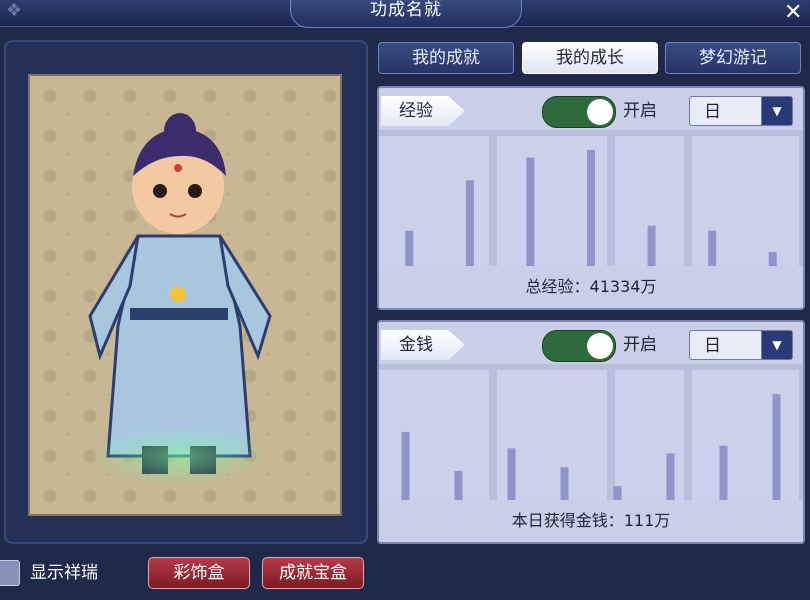 The width and height of the screenshot is (810, 600). I want to click on title-plate: 功成名就, so click(406, 14).